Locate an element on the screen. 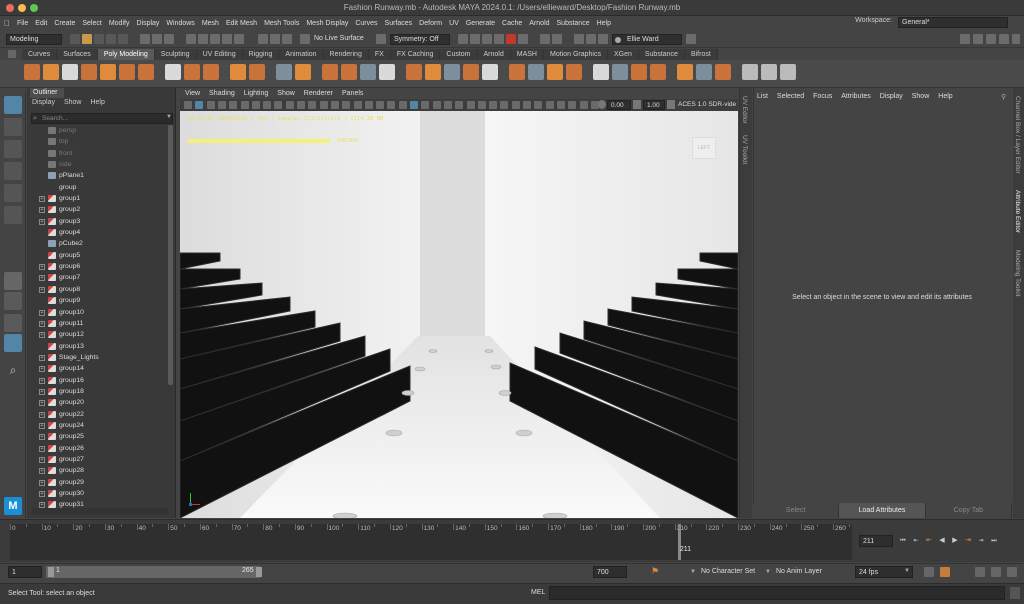 The height and width of the screenshot is (604, 1024). toggle-outliner-icon is located at coordinates (1016, 39).